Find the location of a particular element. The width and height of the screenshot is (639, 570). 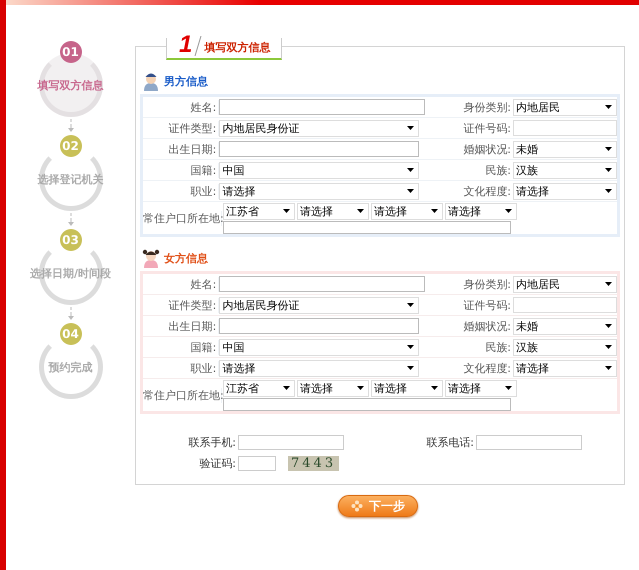

flower-icon is located at coordinates (357, 506).